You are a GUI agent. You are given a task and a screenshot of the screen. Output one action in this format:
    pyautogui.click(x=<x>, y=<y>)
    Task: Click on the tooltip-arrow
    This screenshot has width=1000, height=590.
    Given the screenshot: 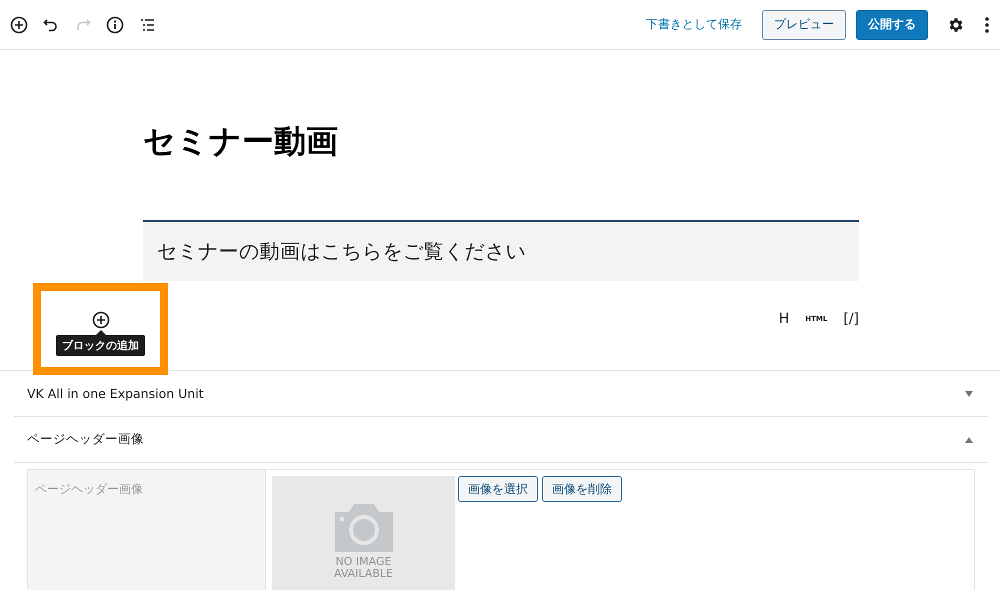 What is the action you would take?
    pyautogui.click(x=101, y=332)
    